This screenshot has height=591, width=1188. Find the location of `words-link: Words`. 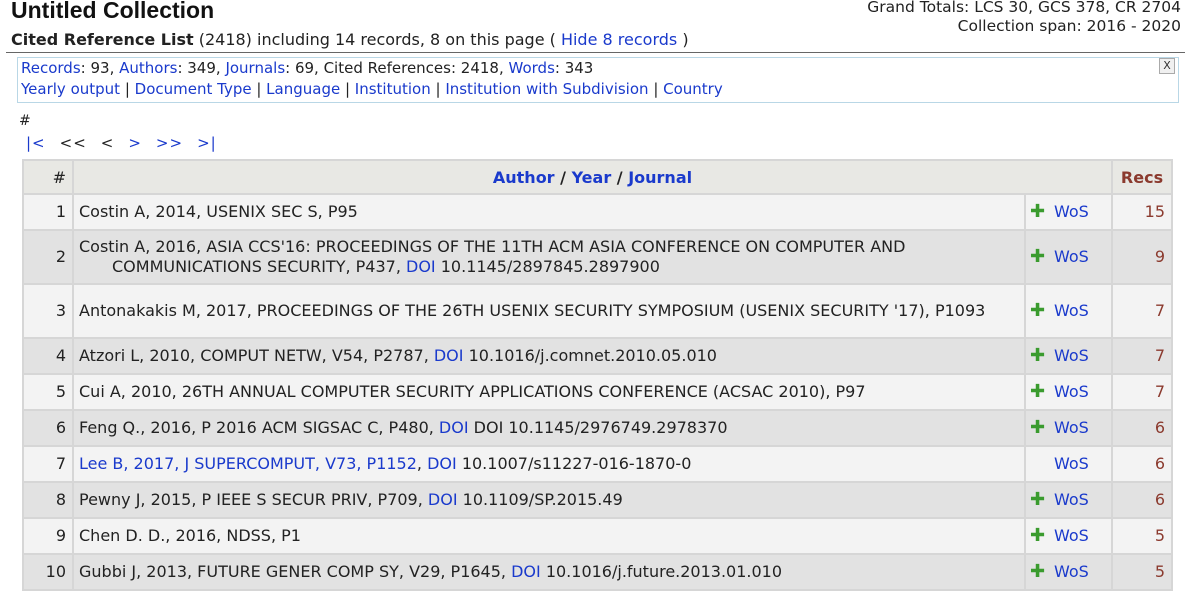

words-link: Words is located at coordinates (532, 68).